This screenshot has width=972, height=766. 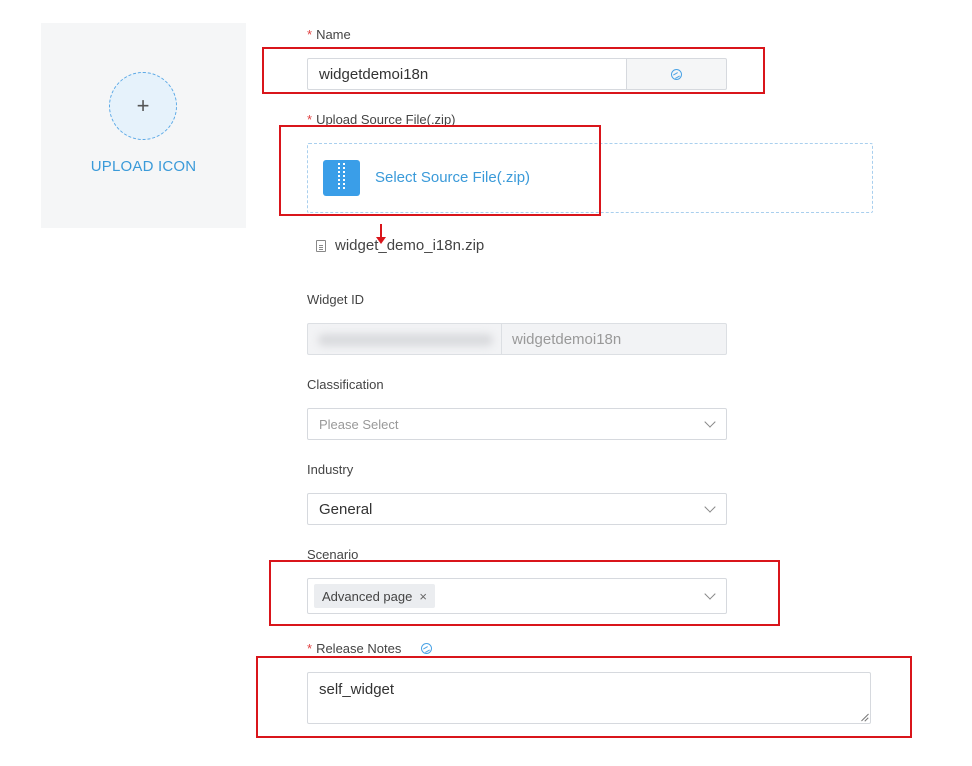 I want to click on release-notes-label-text: Release Notes, so click(x=359, y=648).